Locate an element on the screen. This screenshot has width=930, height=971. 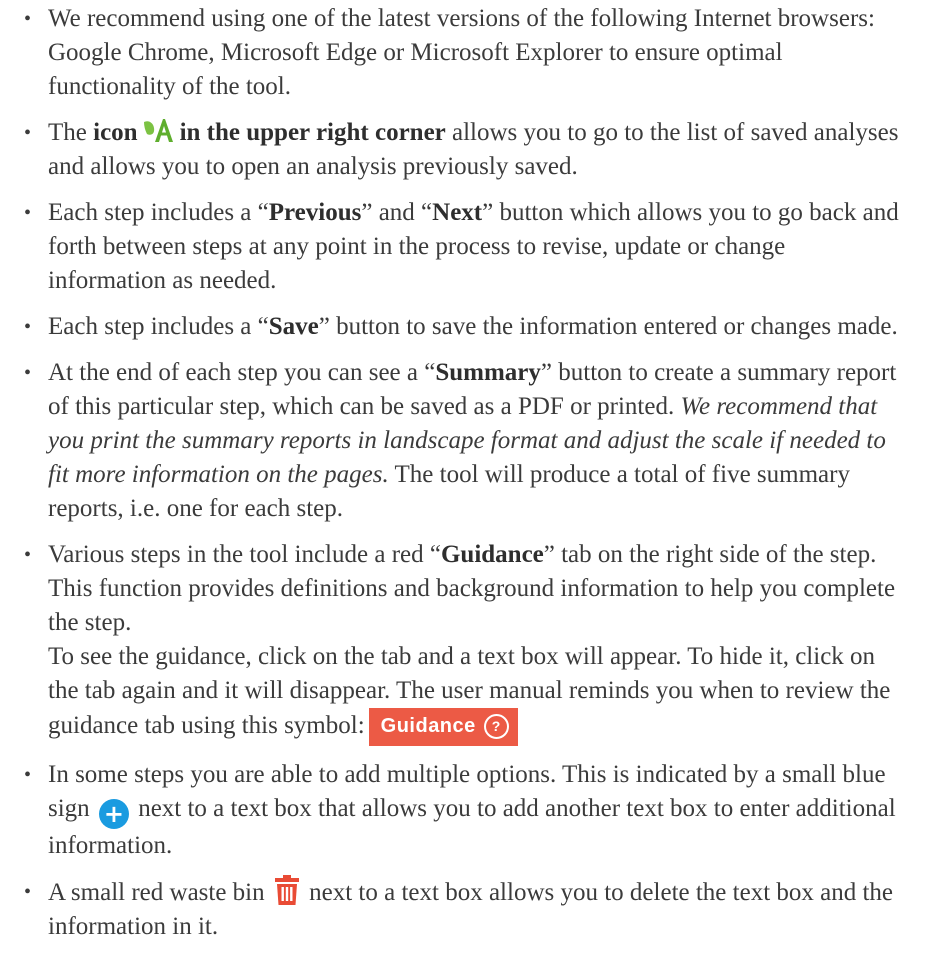
text-fragment: At the end of each step you can see a “ is located at coordinates (242, 372).